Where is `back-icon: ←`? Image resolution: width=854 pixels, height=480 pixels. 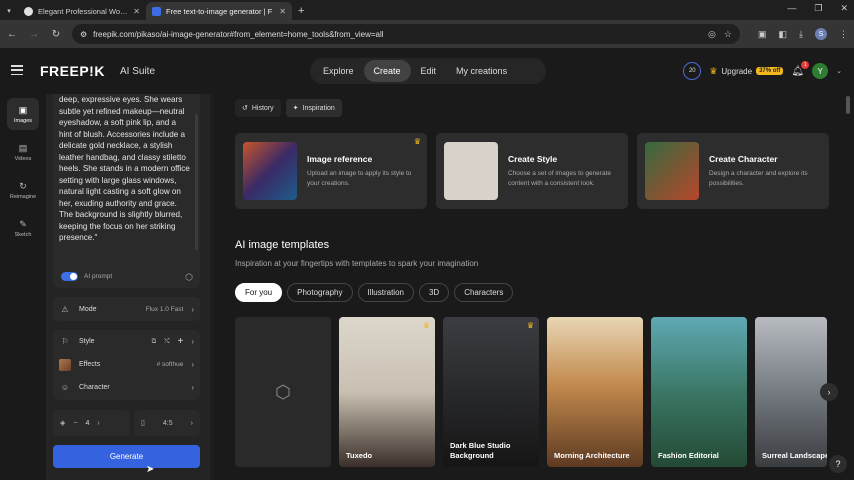
back-icon: ← is located at coordinates (12, 34).